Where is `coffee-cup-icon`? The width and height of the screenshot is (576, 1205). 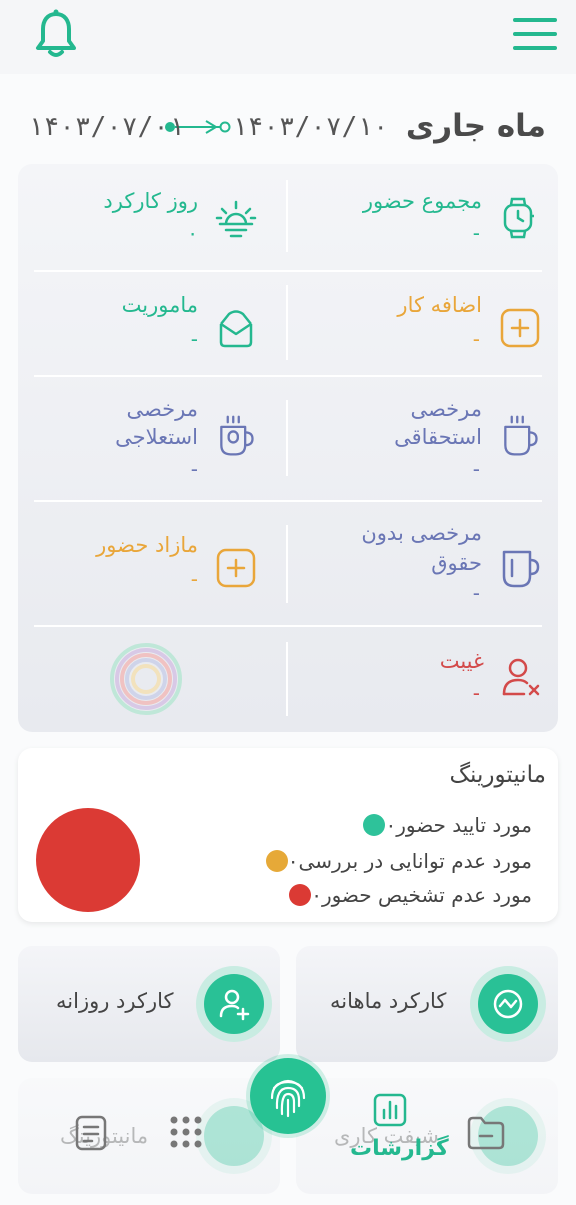
coffee-cup-icon is located at coordinates (521, 435).